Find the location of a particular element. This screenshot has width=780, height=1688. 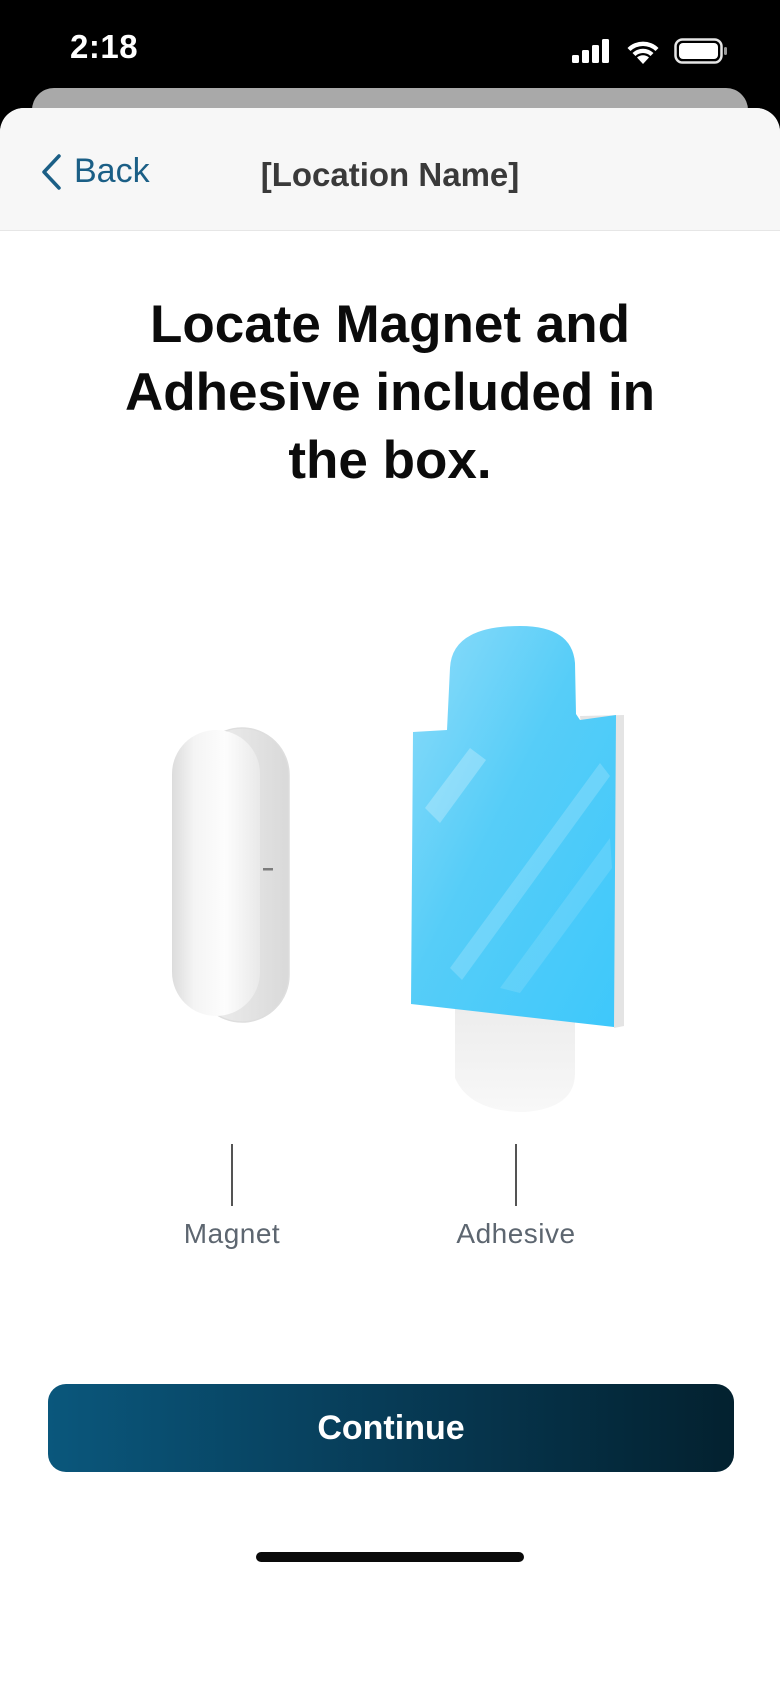

status-icons is located at coordinates (650, 51).